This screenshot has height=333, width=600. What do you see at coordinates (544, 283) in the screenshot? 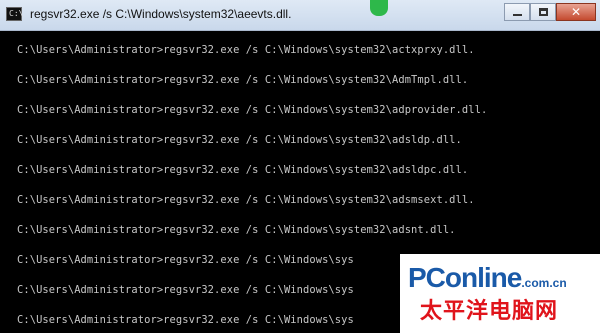
I see `watermark-domain: .com.cn` at bounding box center [544, 283].